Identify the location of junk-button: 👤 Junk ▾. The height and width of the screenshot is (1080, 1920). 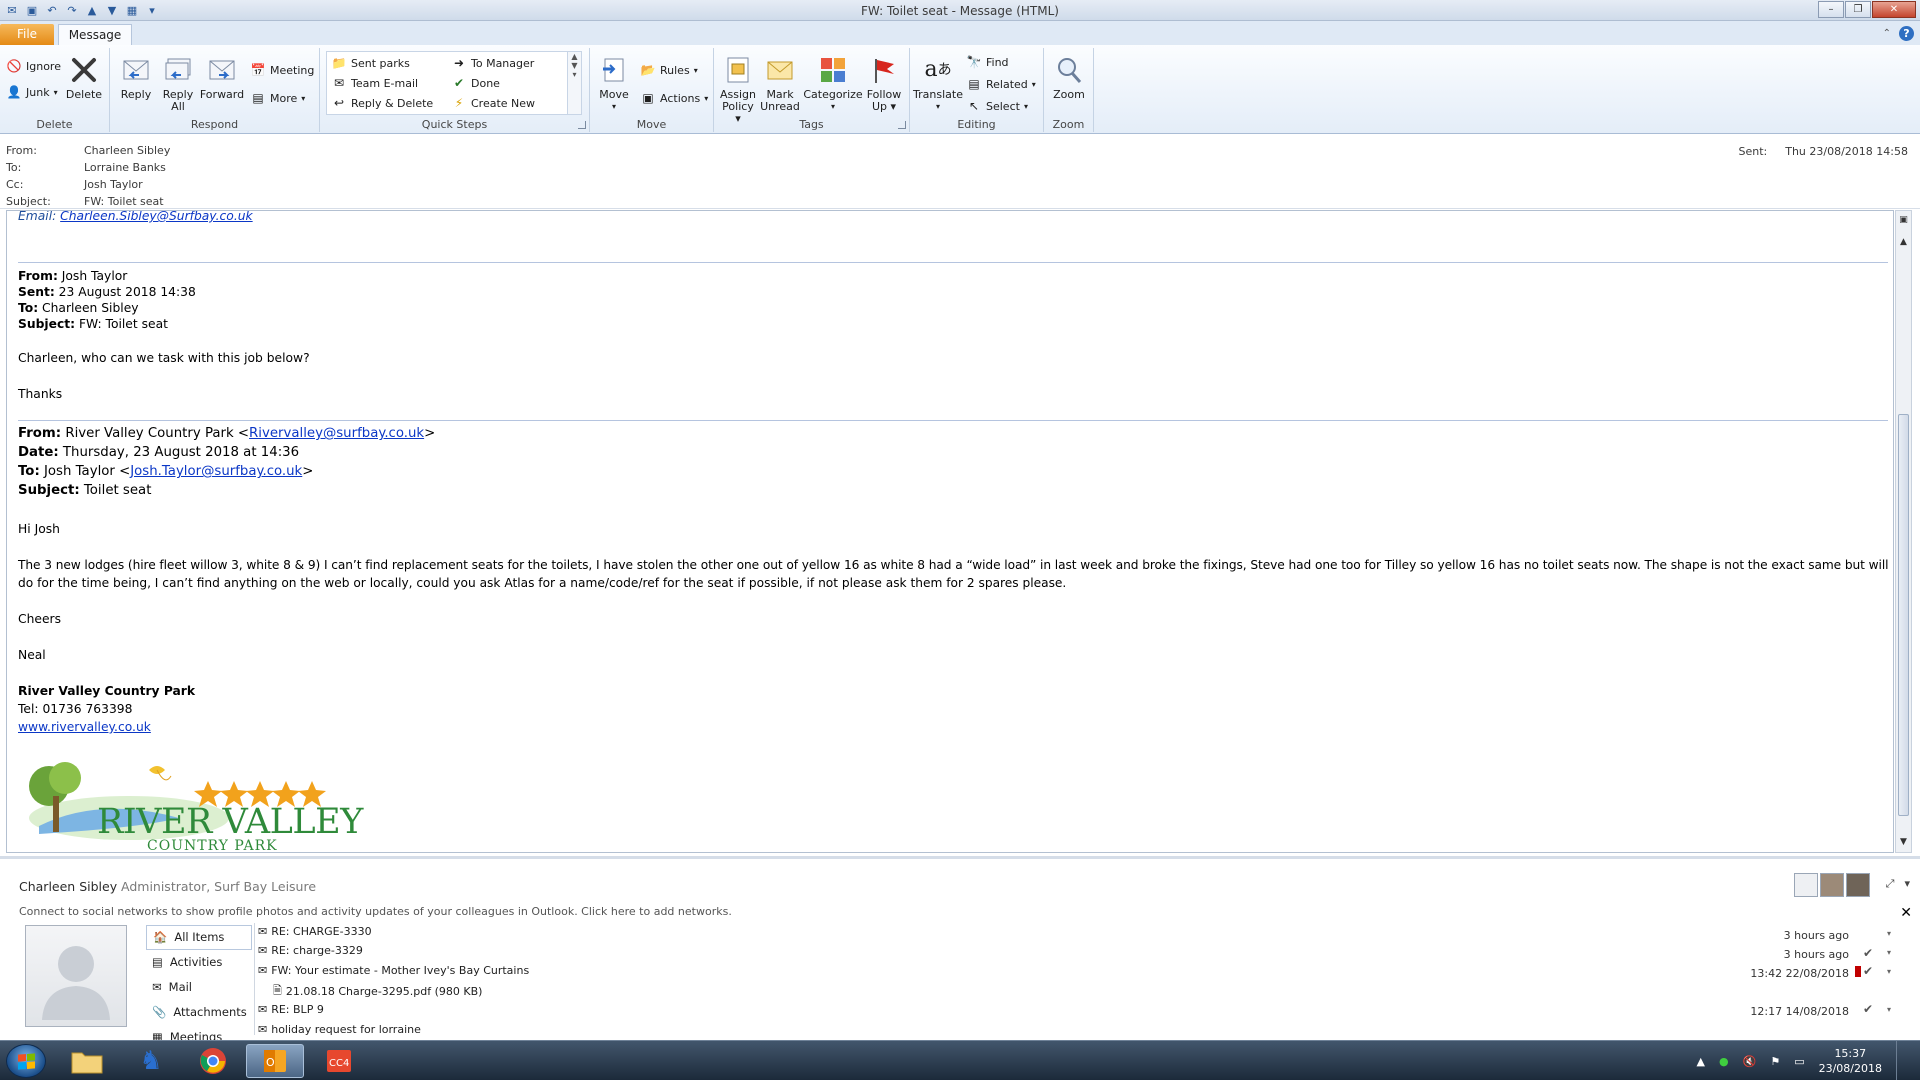
(32, 92).